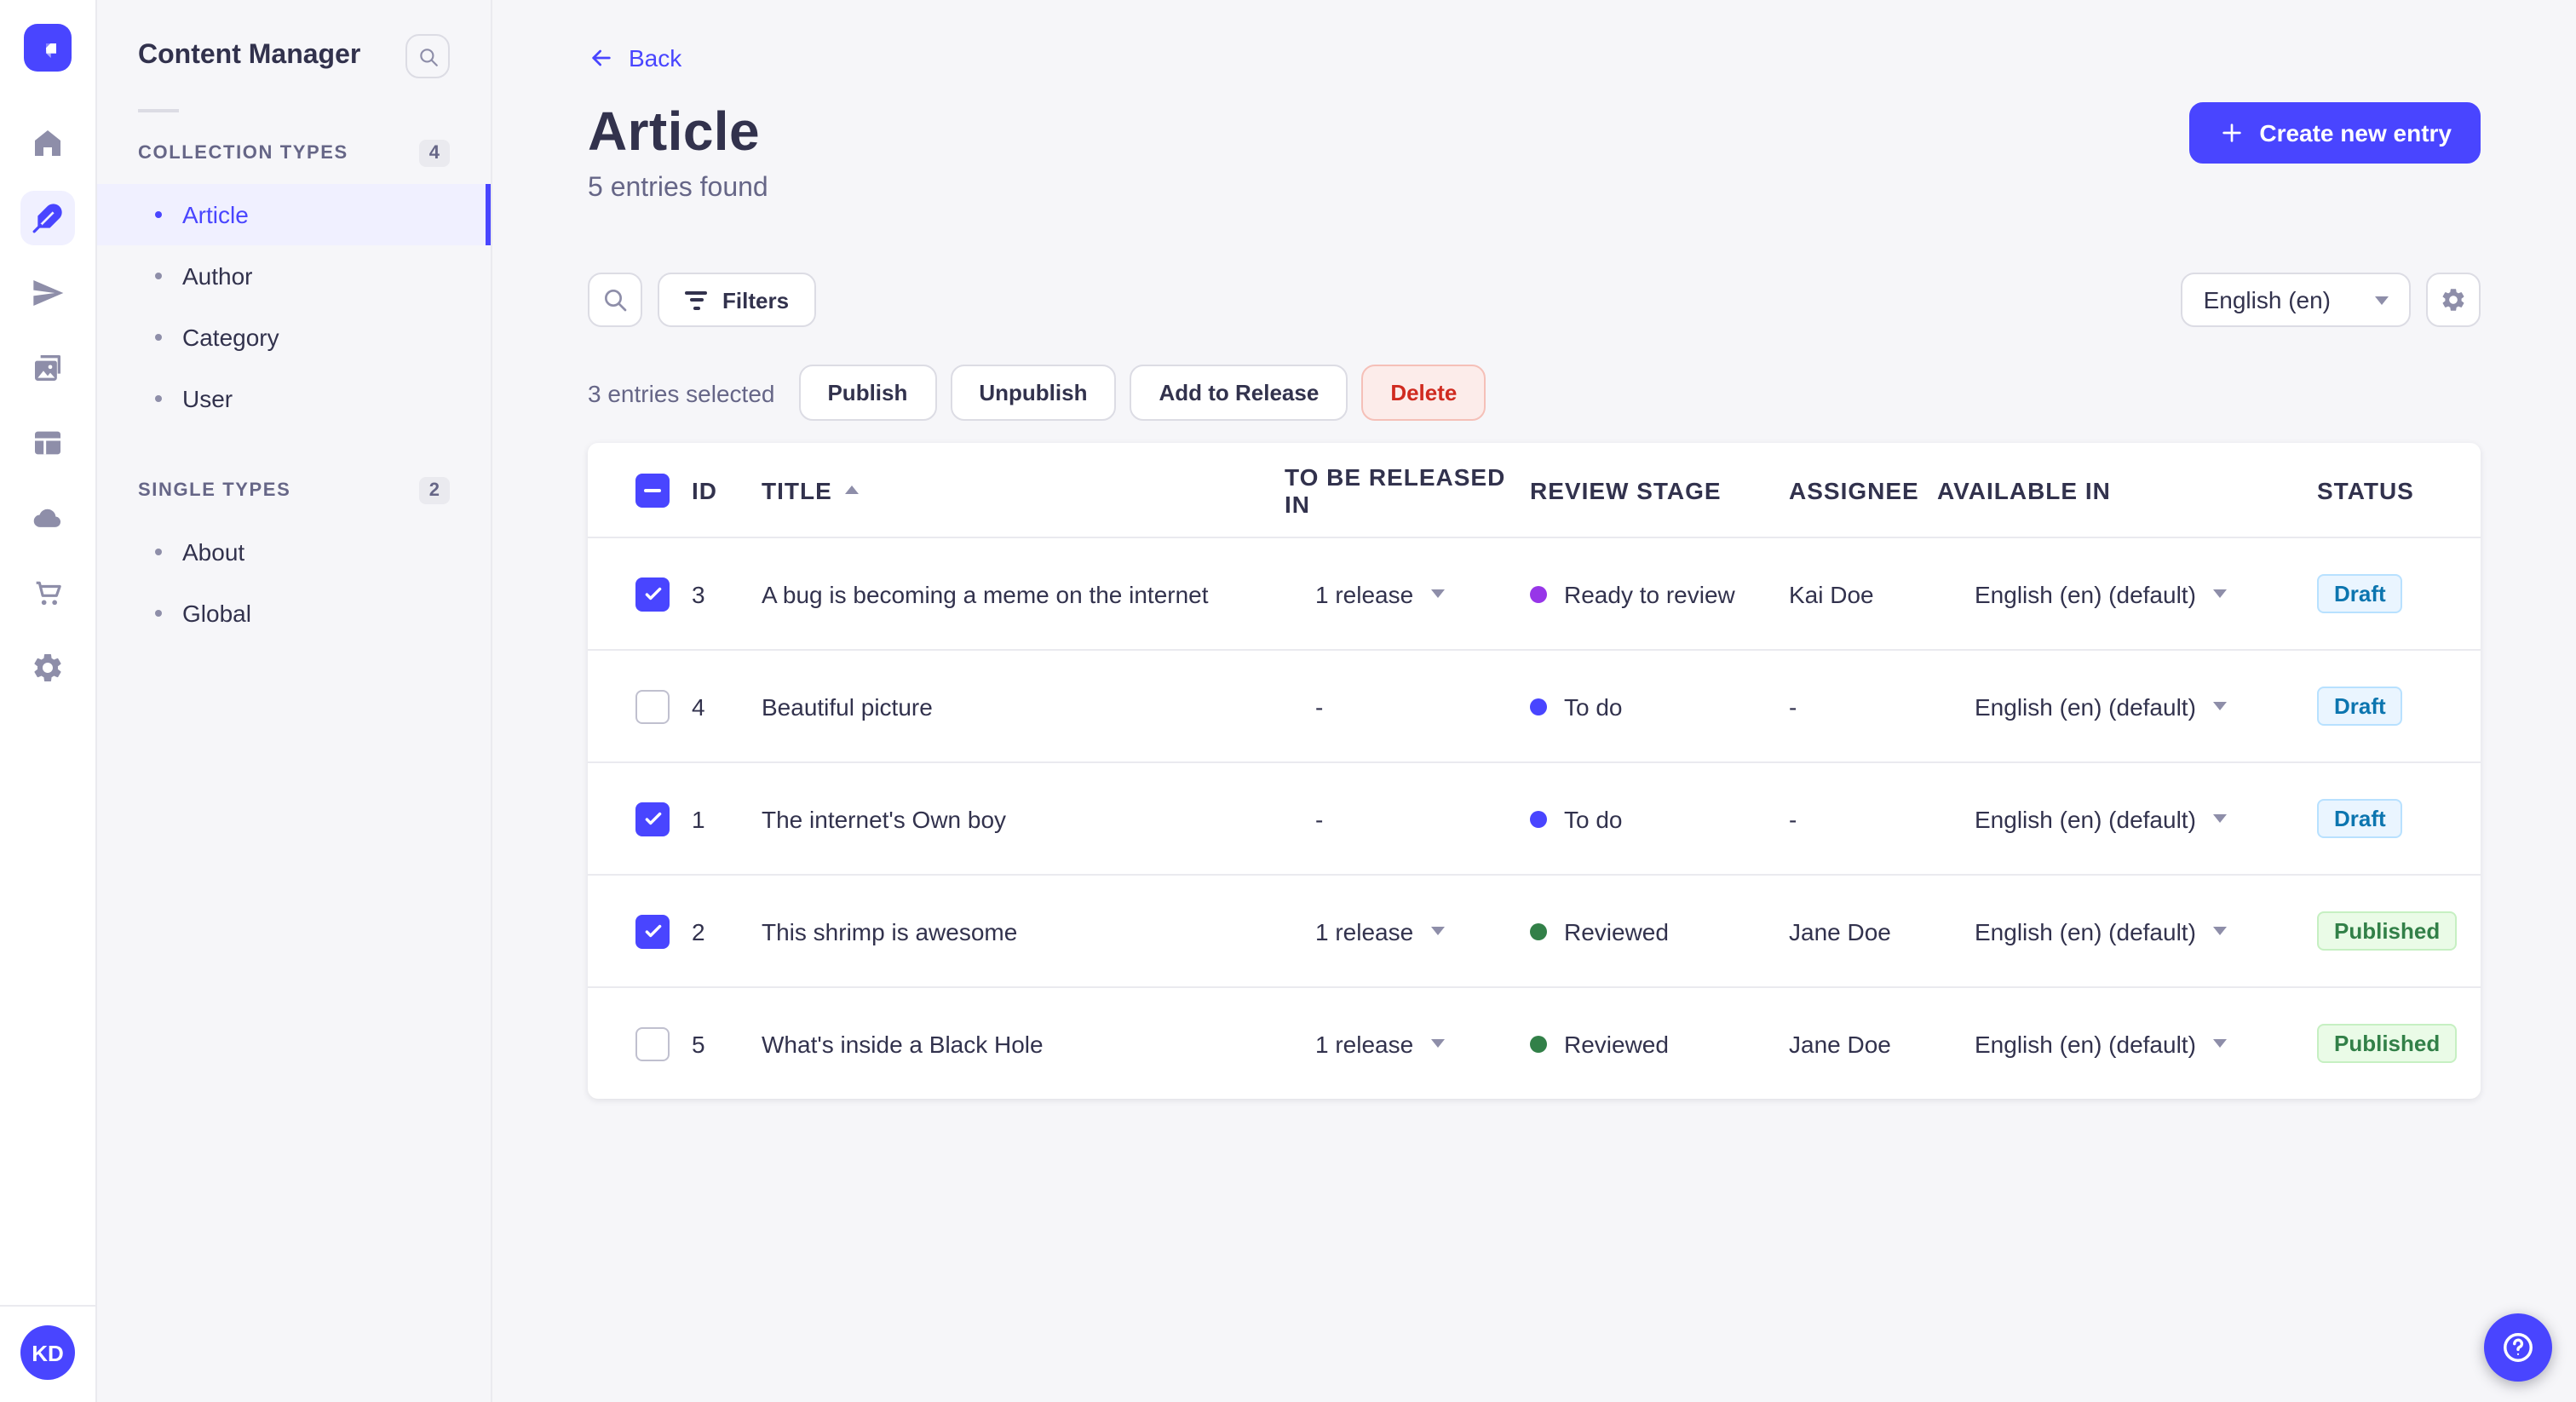  I want to click on cell-id: 4, so click(698, 706).